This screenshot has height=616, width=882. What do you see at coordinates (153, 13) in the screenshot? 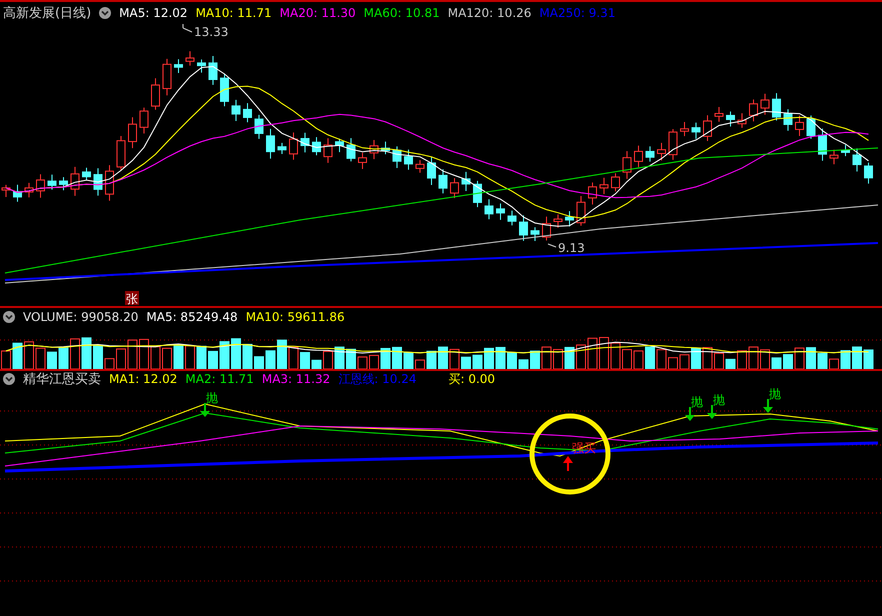
I see `indicator-value: MA5: 12.02` at bounding box center [153, 13].